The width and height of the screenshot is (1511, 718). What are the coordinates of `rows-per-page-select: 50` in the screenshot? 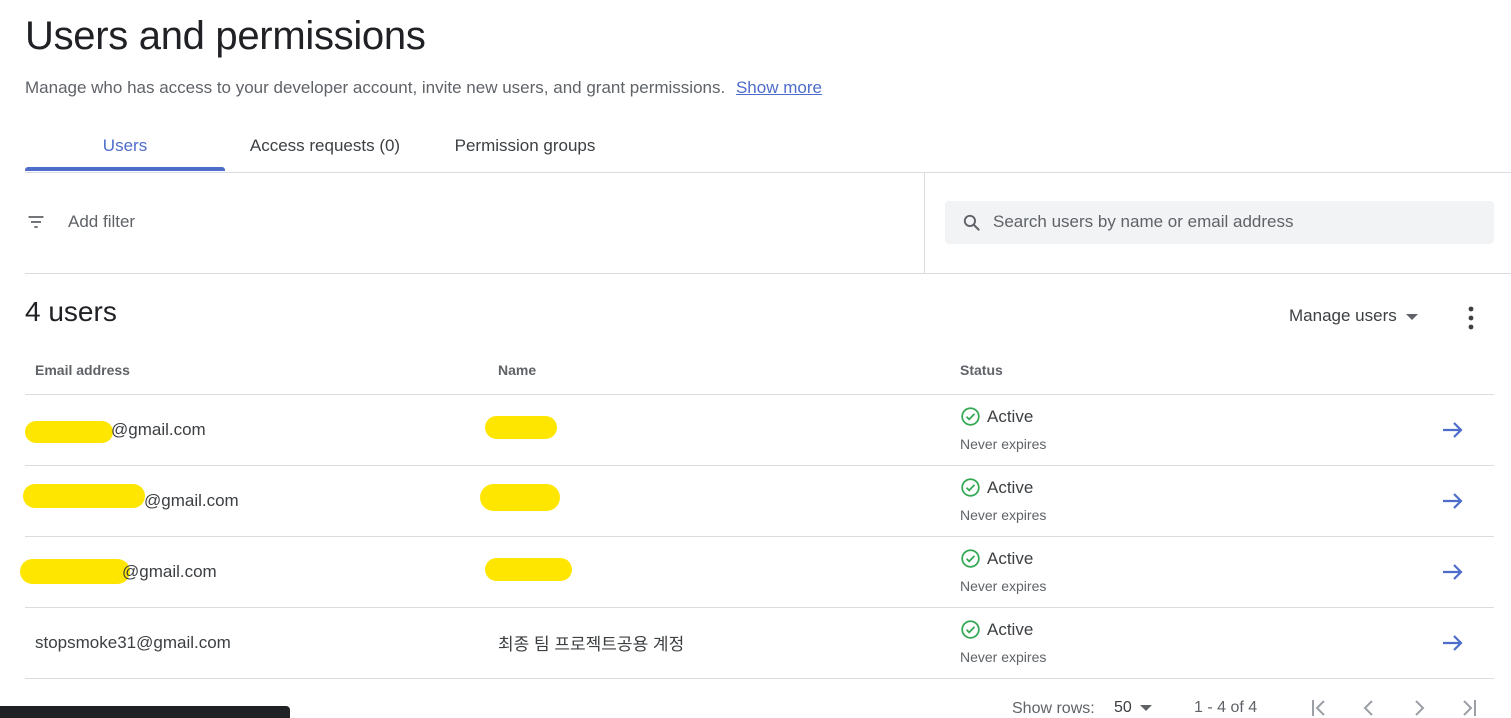 It's located at (1133, 708).